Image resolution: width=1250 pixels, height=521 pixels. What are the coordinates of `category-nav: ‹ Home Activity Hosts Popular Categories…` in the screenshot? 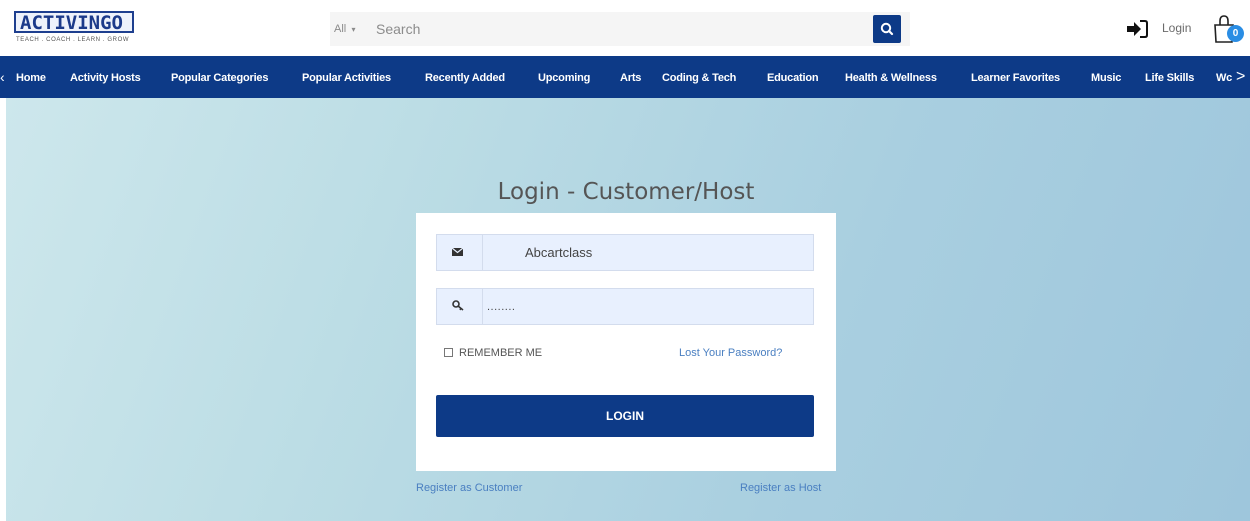 It's located at (625, 77).